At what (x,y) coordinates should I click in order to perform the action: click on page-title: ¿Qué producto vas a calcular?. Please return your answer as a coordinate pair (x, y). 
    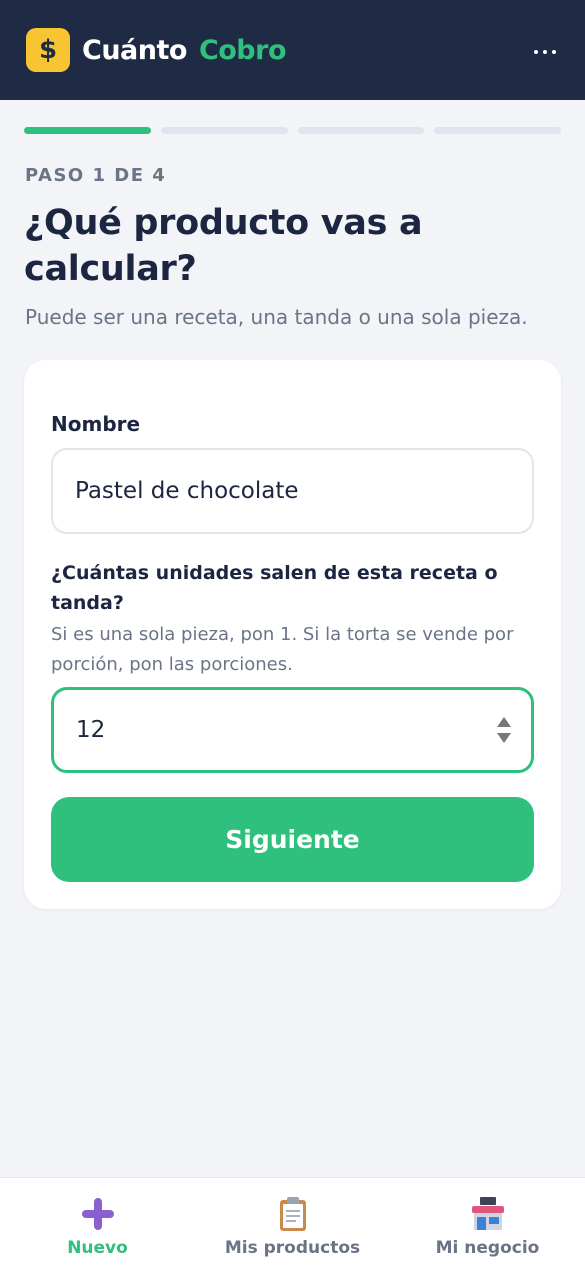
    Looking at the image, I should click on (223, 246).